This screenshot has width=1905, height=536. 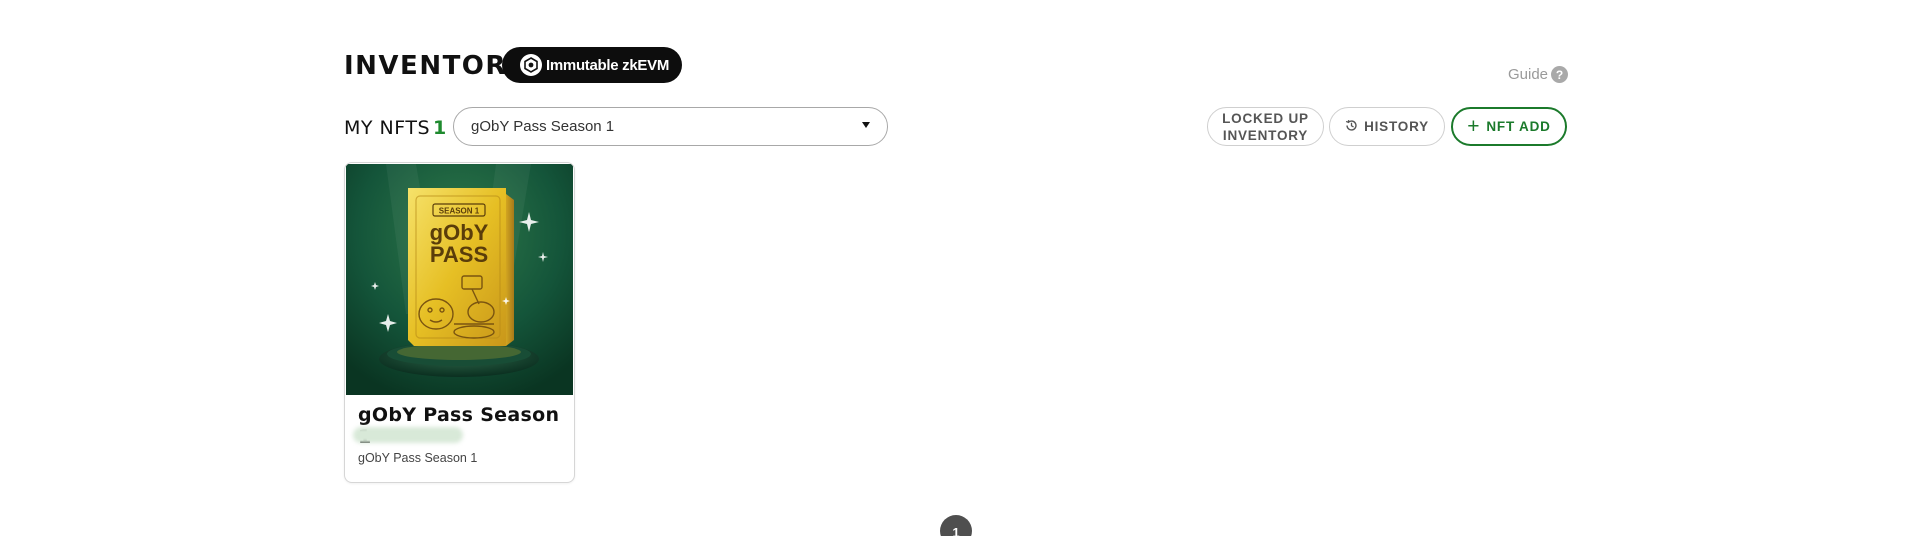 I want to click on pagination-page-button: 1, so click(x=956, y=525).